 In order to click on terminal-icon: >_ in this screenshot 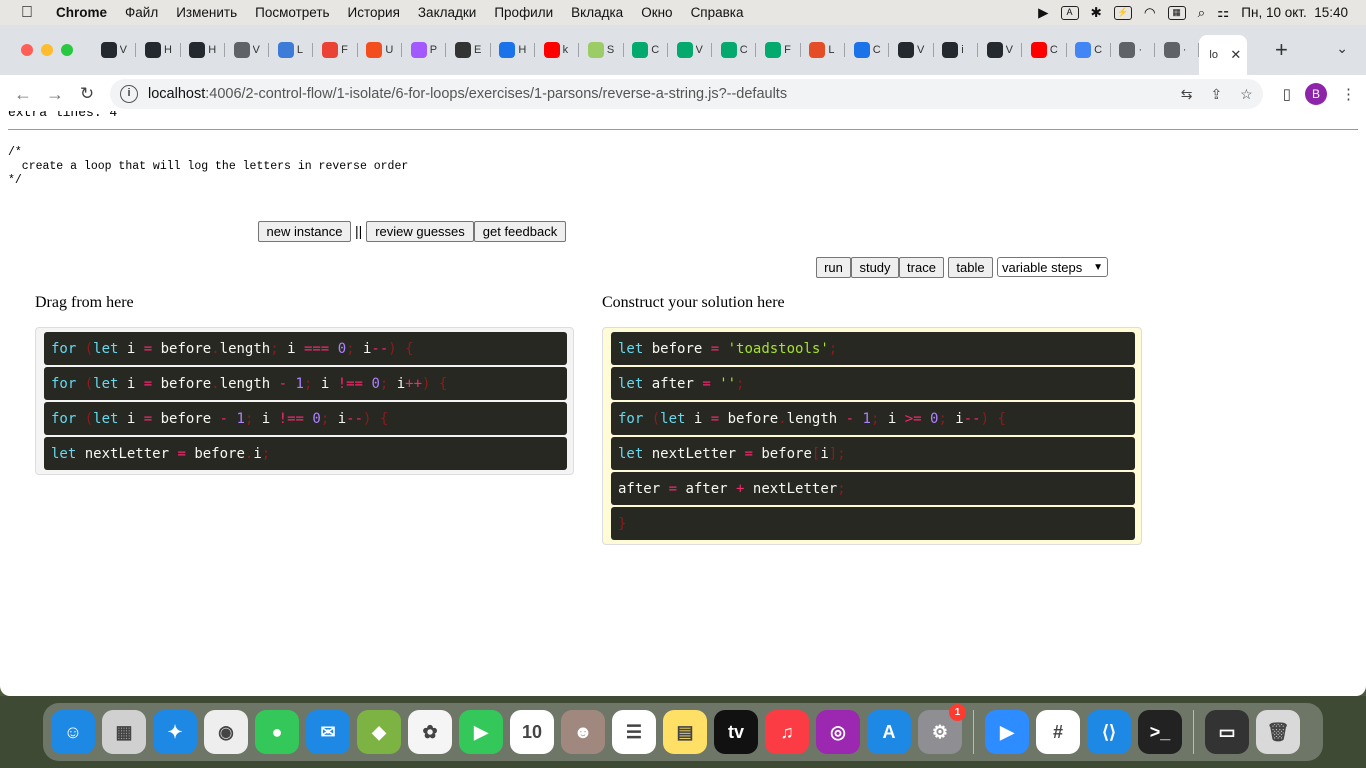, I will do `click(1160, 732)`.